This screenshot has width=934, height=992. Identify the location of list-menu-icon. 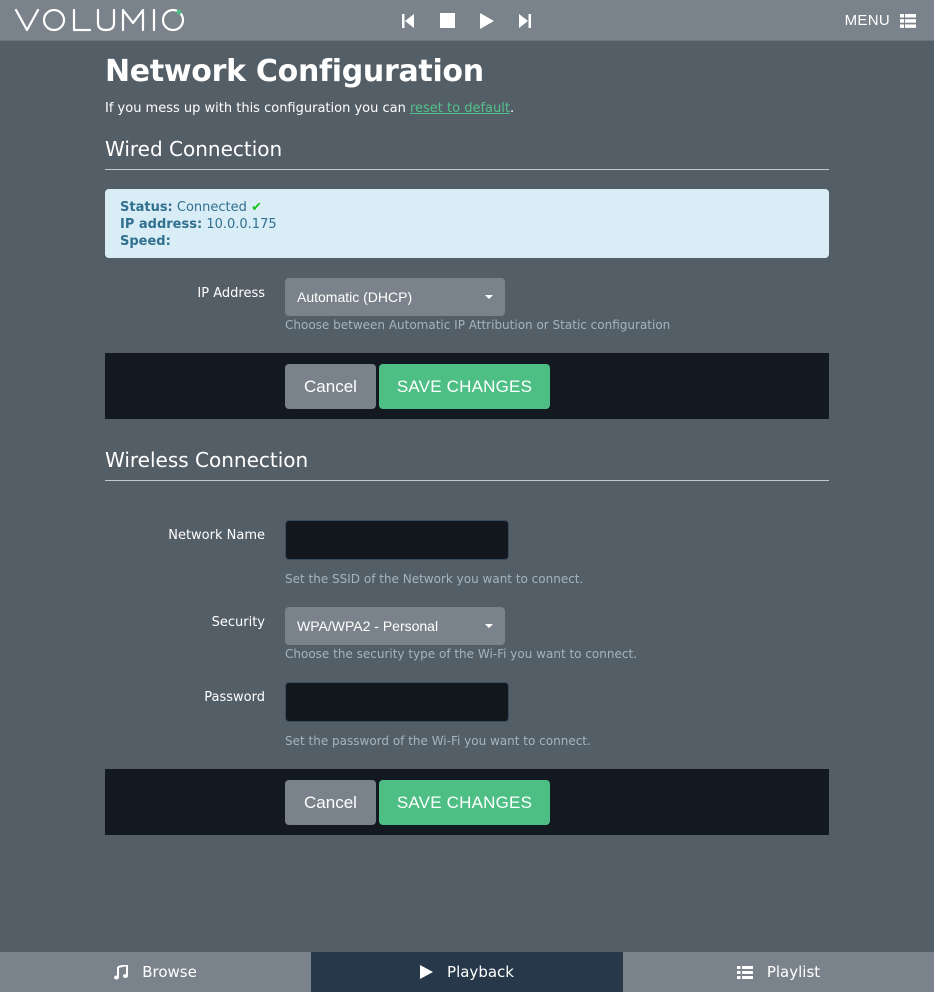
(908, 20).